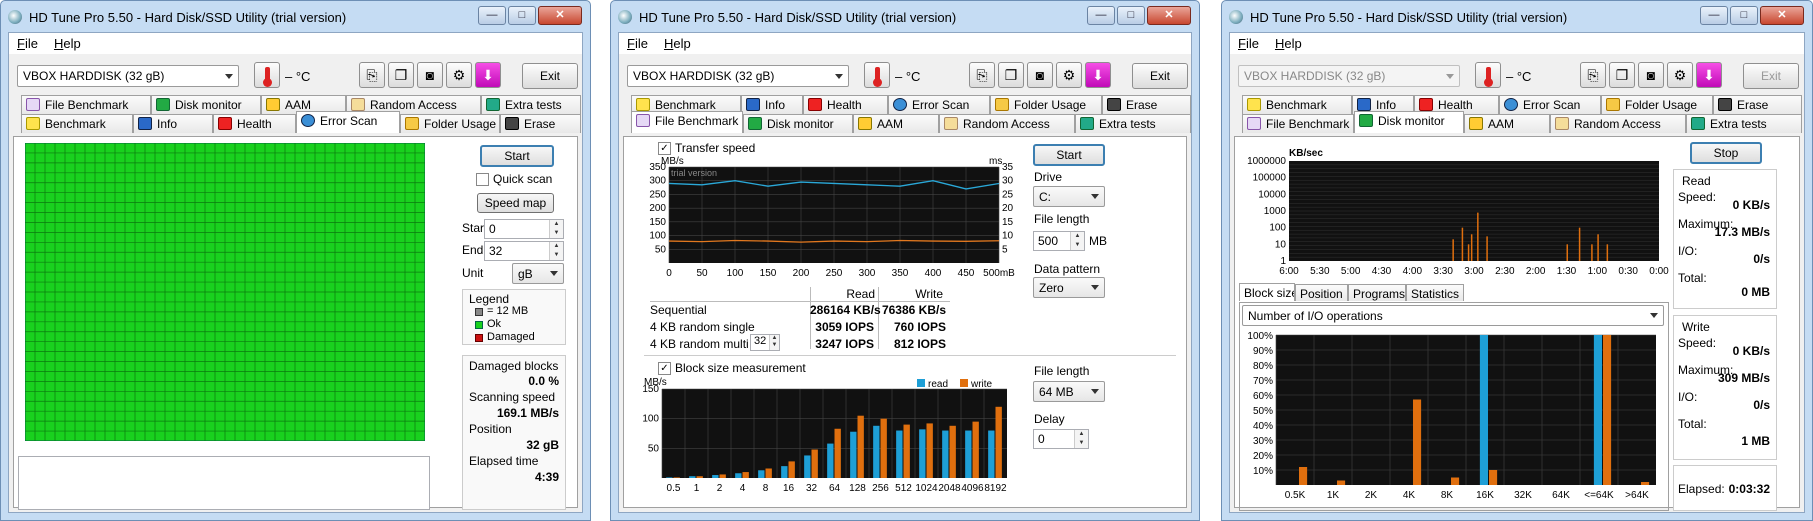  What do you see at coordinates (1069, 196) in the screenshot?
I see `drive-letter-select: C:` at bounding box center [1069, 196].